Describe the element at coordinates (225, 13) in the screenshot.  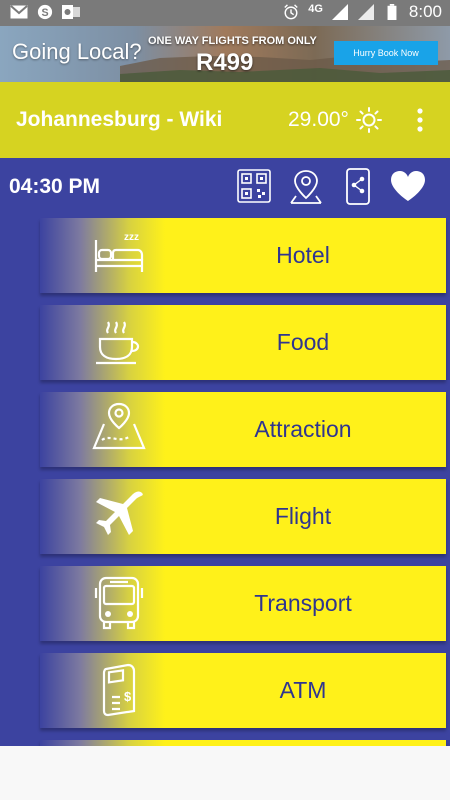
I see `status-bar: S 4G 8:00` at that location.